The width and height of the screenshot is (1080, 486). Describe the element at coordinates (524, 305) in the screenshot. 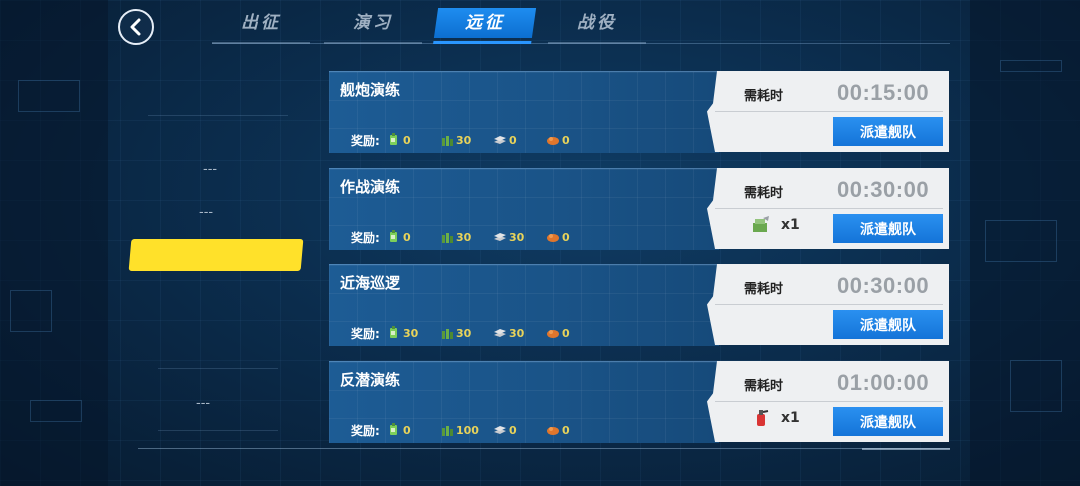

I see `expedition-info: 近海巡逻 奖励: 30 30 30 0` at that location.